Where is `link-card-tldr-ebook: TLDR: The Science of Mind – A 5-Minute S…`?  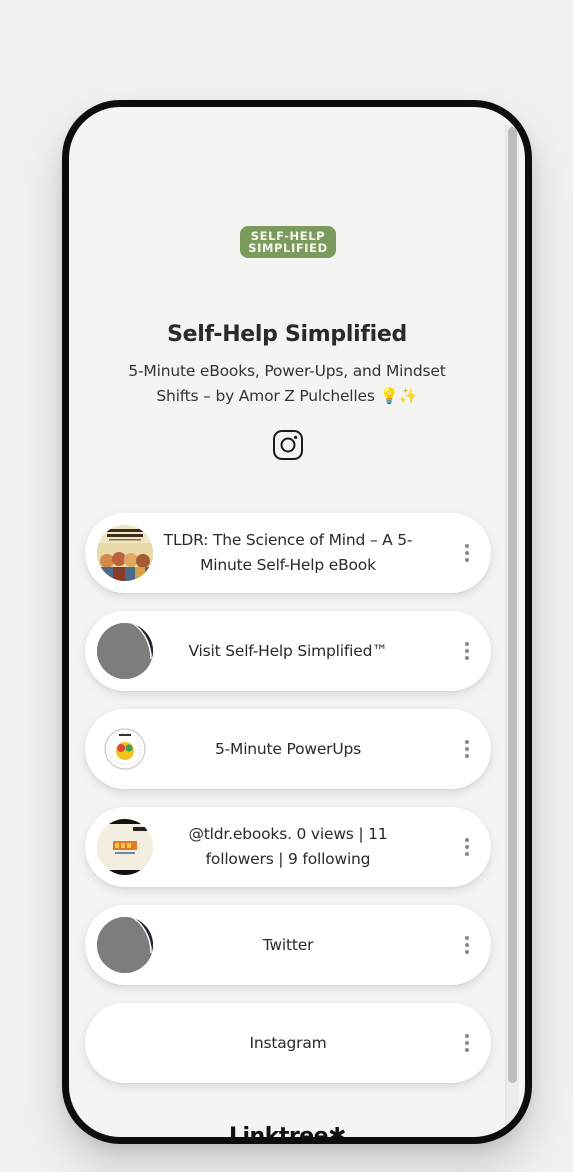
link-card-tldr-ebook: TLDR: The Science of Mind – A 5-Minute S… is located at coordinates (288, 553).